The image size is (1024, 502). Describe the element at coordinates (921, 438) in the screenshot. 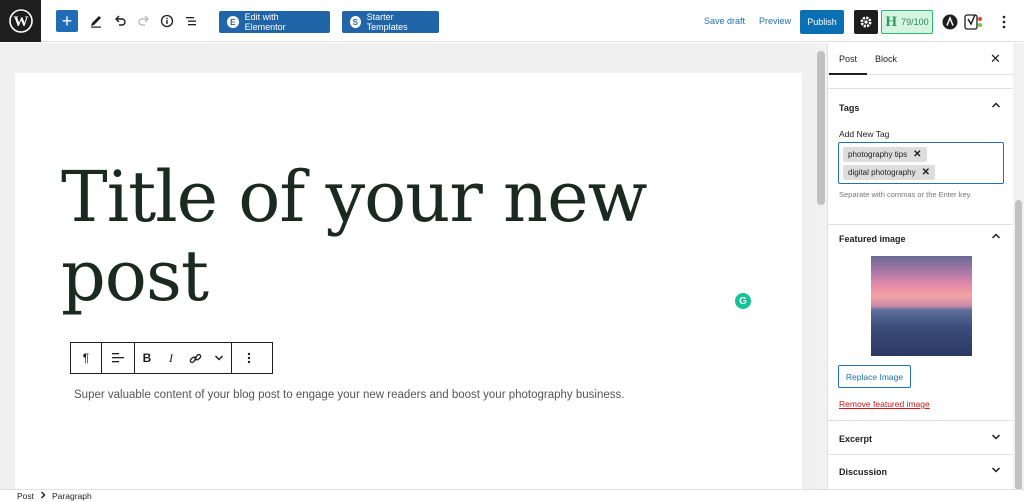

I see `excerpt-panel: Excerpt` at that location.